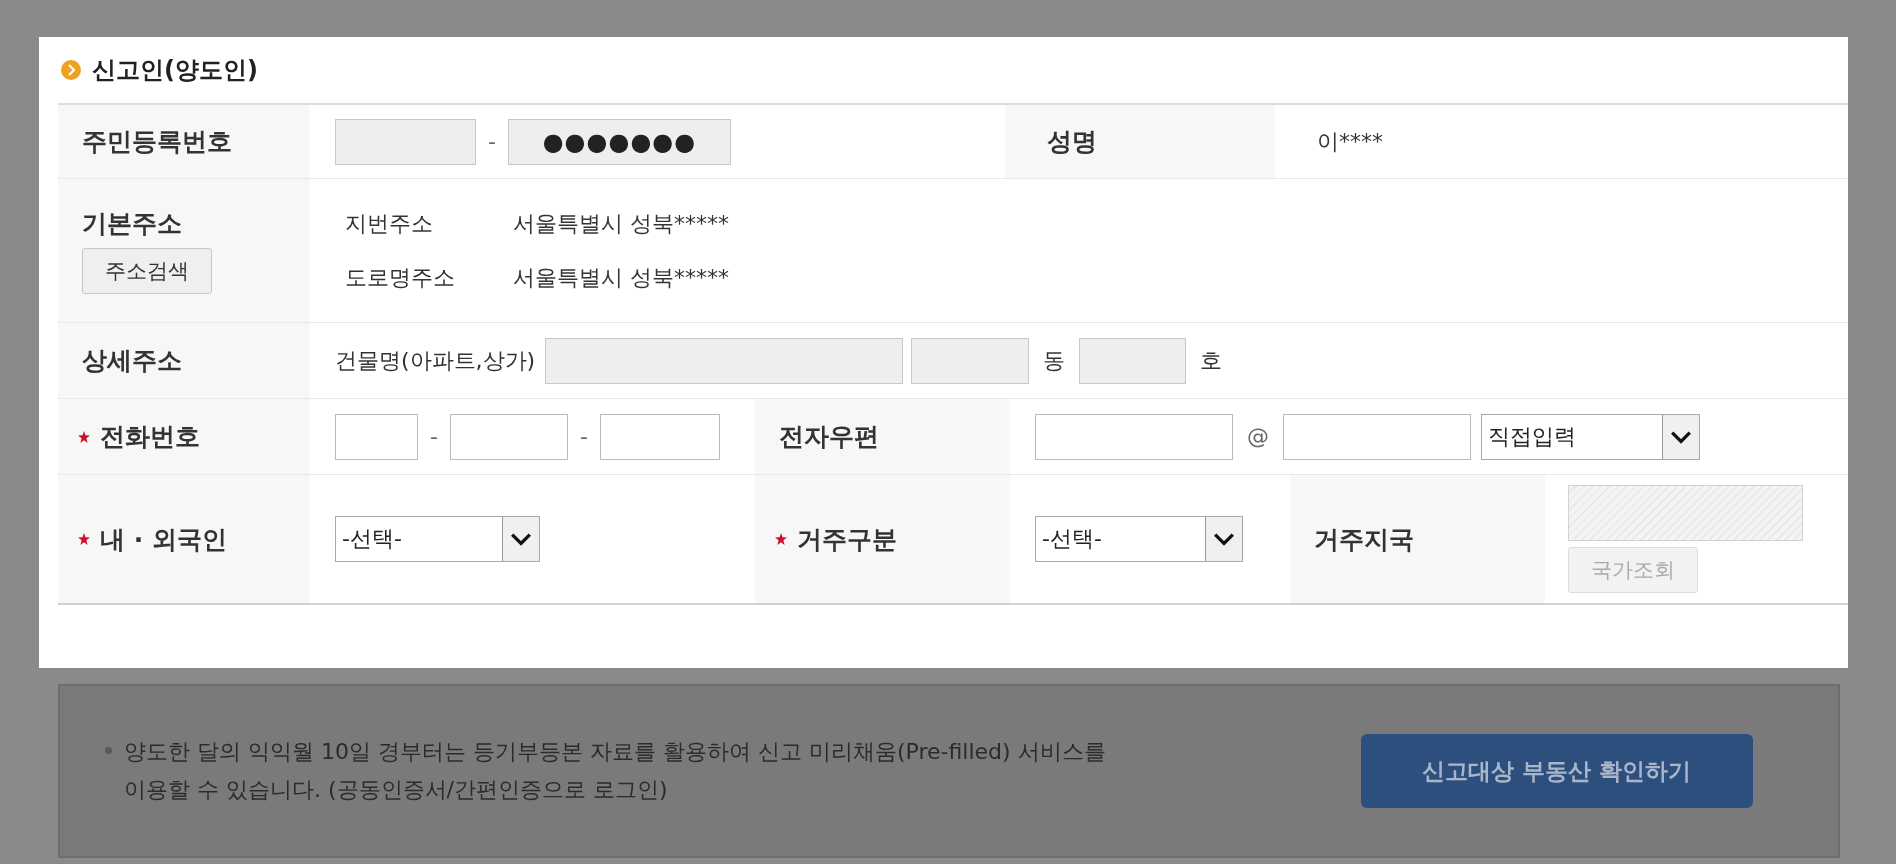  Describe the element at coordinates (163, 539) in the screenshot. I see `field-label: 내 · 외국인` at that location.